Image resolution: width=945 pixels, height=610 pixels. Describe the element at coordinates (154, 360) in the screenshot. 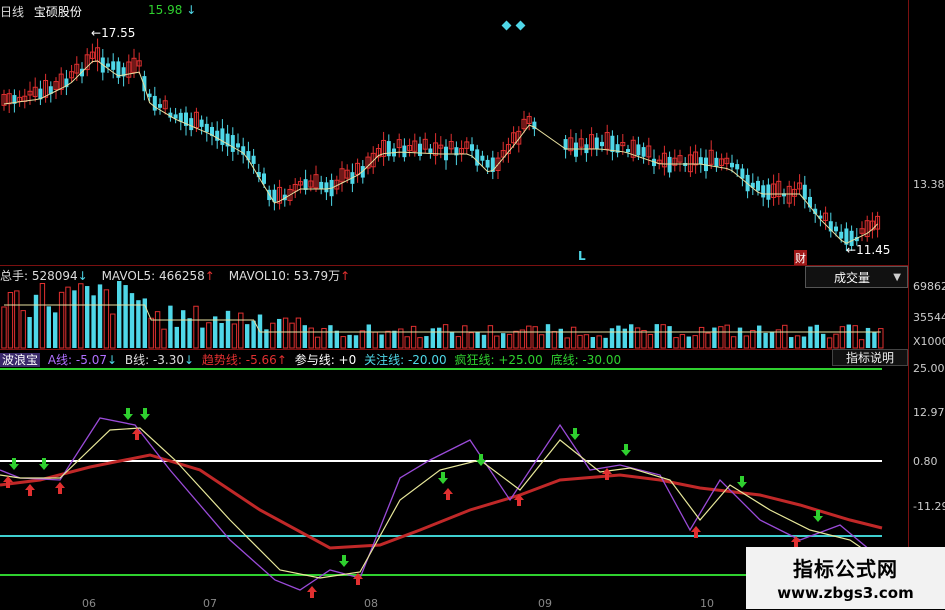

I see `b-line-value: B线: -3.30` at that location.